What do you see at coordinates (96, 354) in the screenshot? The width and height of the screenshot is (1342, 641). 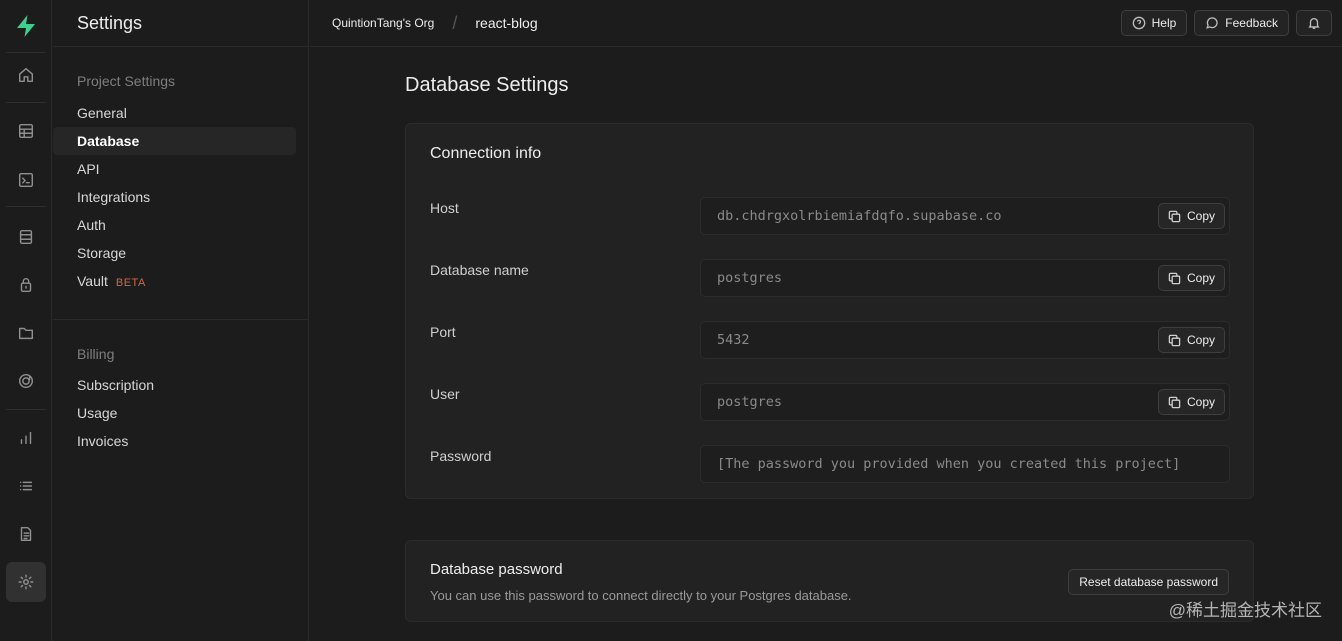 I see `billing-heading: Billing` at bounding box center [96, 354].